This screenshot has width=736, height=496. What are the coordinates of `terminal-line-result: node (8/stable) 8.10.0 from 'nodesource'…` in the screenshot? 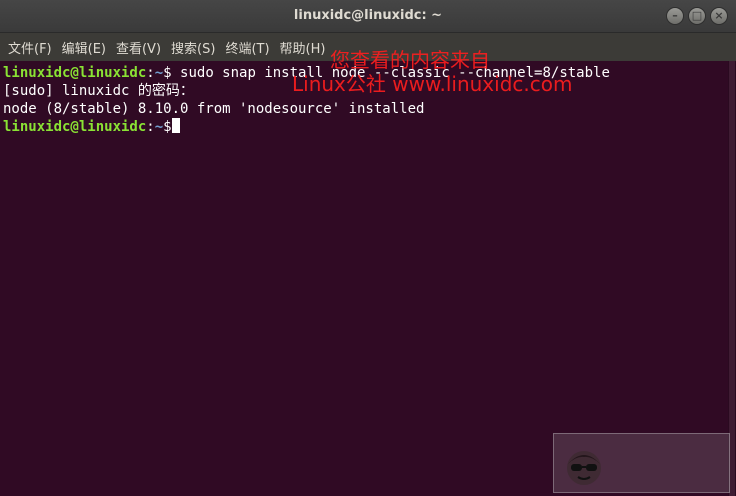 It's located at (214, 109).